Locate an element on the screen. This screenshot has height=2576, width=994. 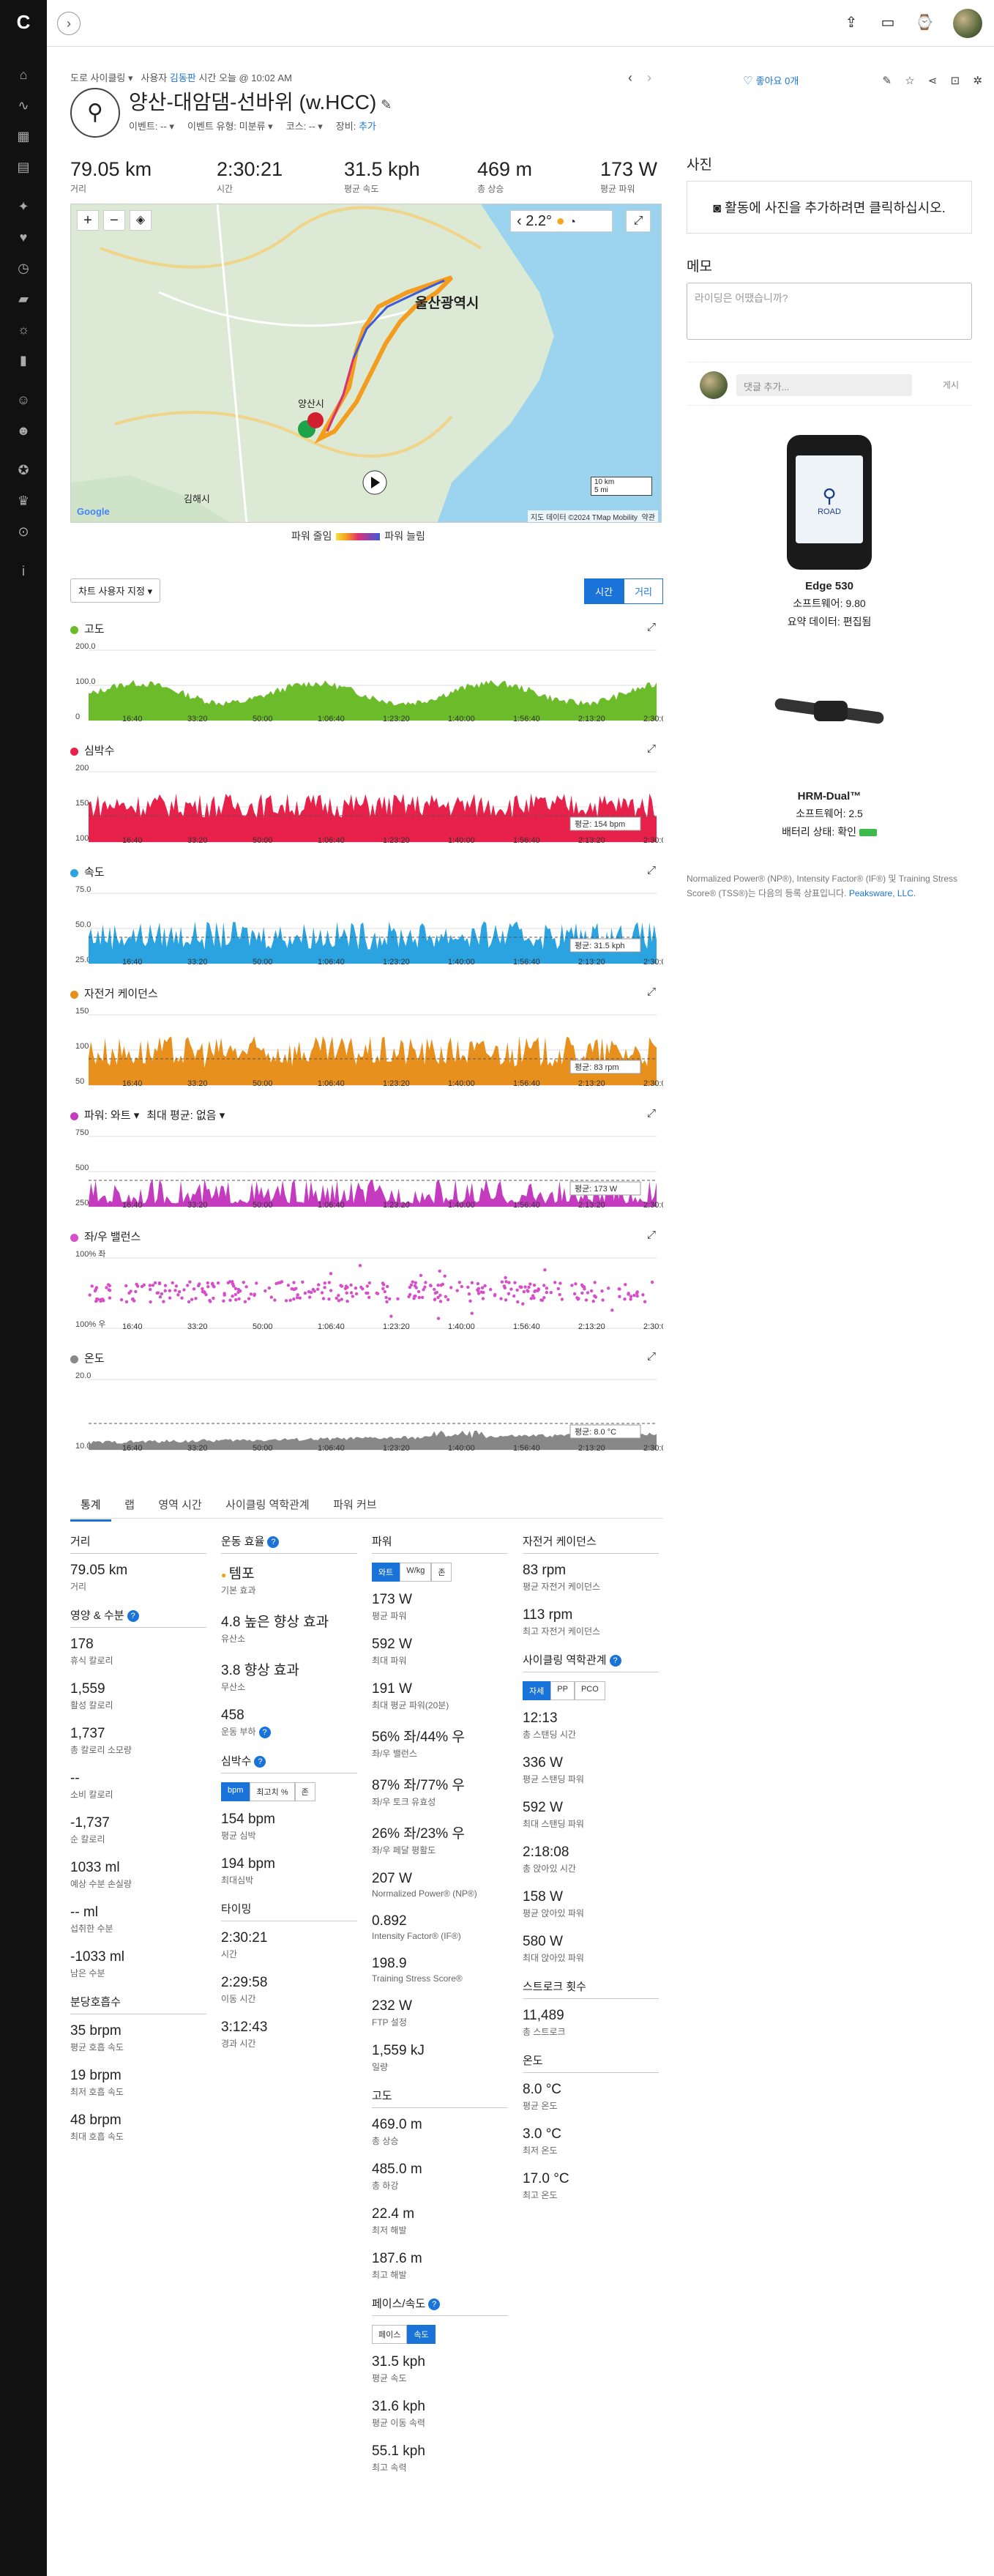
pencil-icon: ✎ is located at coordinates (386, 104).